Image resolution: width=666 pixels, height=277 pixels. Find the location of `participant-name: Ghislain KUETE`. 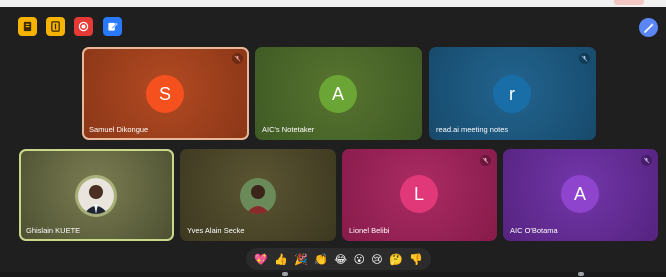

participant-name: Ghislain KUETE is located at coordinates (53, 230).